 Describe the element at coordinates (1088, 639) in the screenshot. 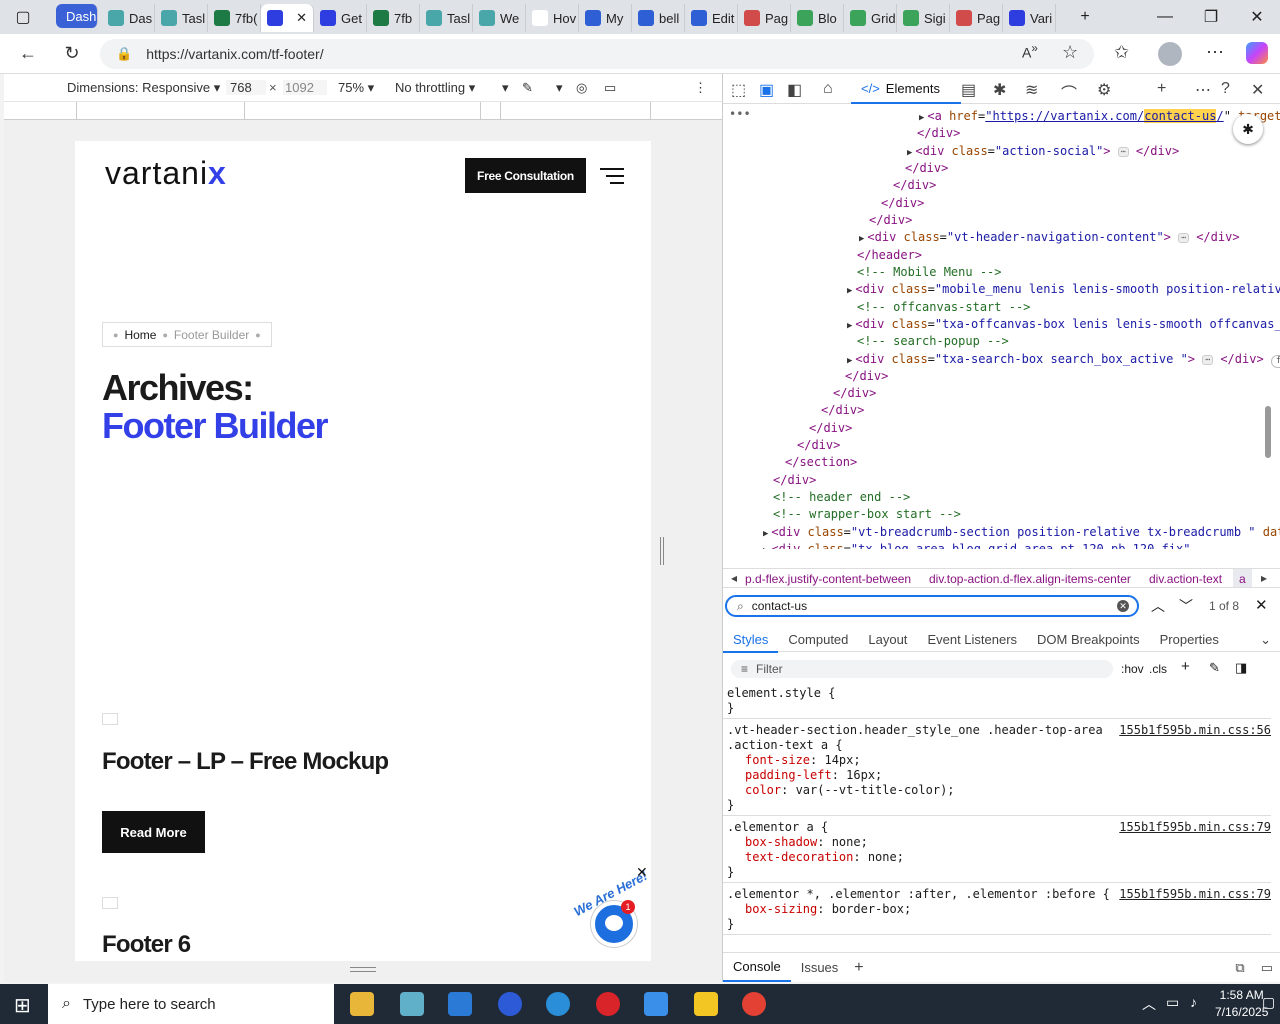

I see `tab-dom-breakpoints: DOM Breakpoints` at that location.